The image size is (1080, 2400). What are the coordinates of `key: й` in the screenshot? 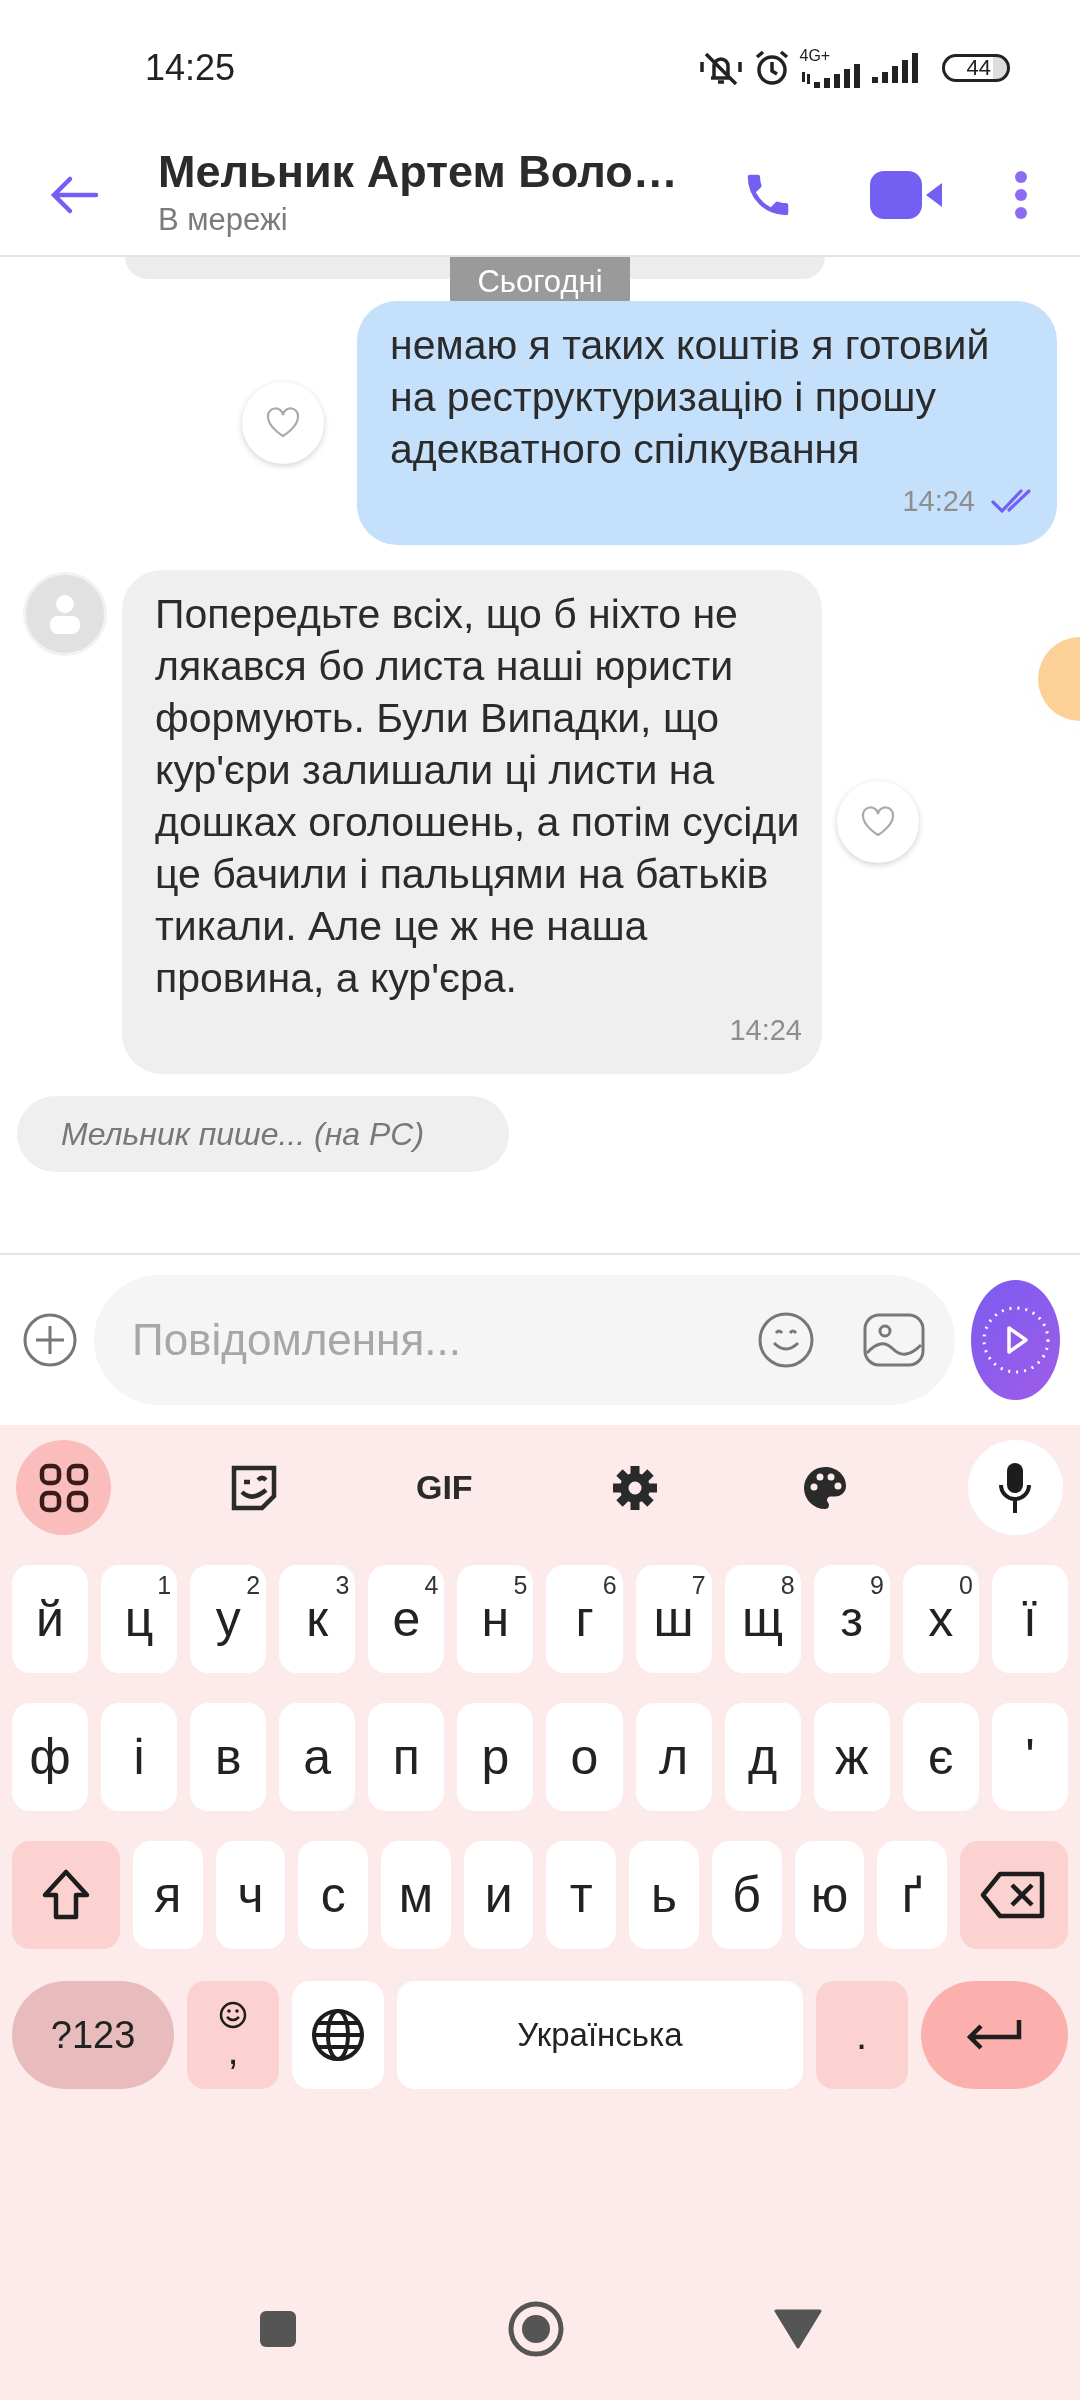 It's located at (50, 1619).